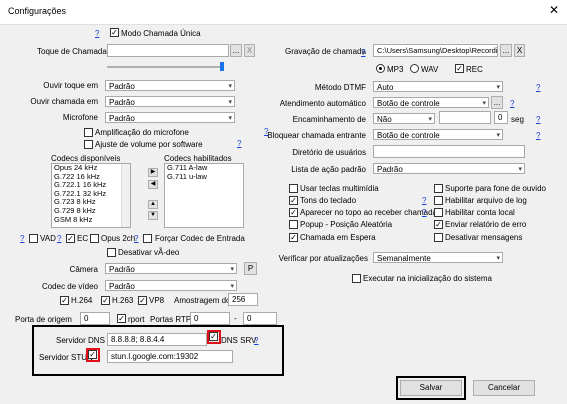 This screenshot has height=404, width=567. What do you see at coordinates (161, 33) in the screenshot?
I see `modo-chamada-unica-label: Modo Chamada Única` at bounding box center [161, 33].